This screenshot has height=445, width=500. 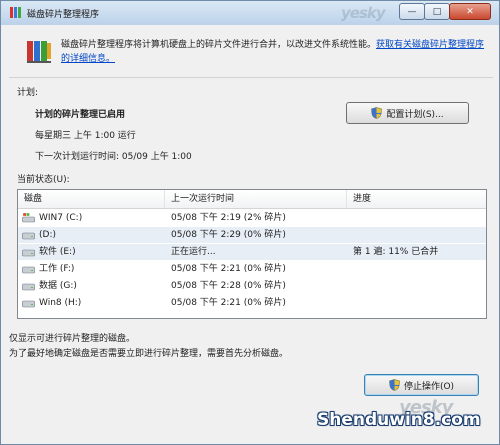 I want to click on table-row: 数据 (G:) 05/08 下午 2:28 (0% 碎片), so click(x=252, y=286).